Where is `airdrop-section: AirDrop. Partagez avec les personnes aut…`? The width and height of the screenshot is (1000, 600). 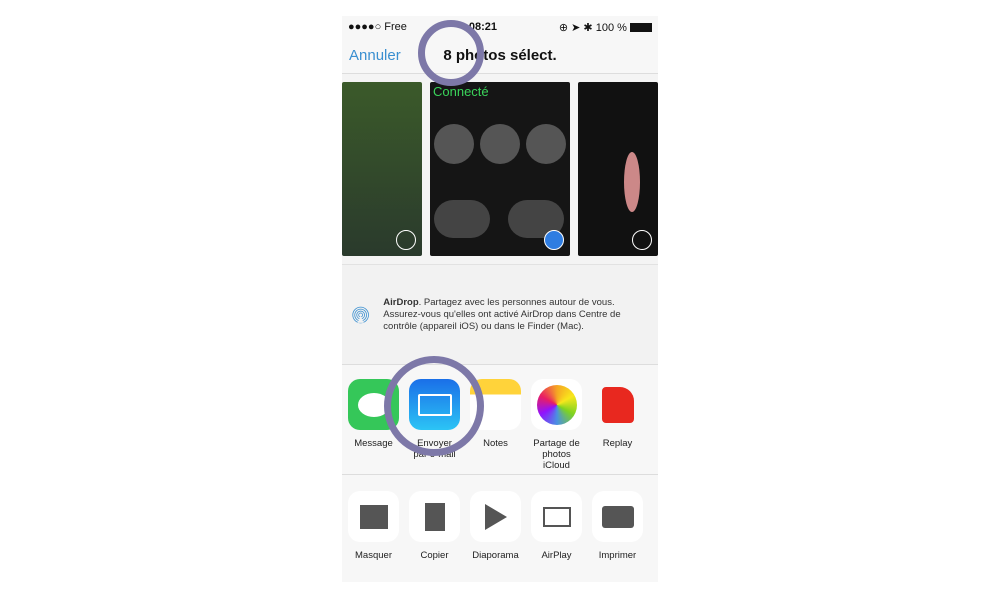 airdrop-section: AirDrop. Partagez avec les personnes aut… is located at coordinates (500, 314).